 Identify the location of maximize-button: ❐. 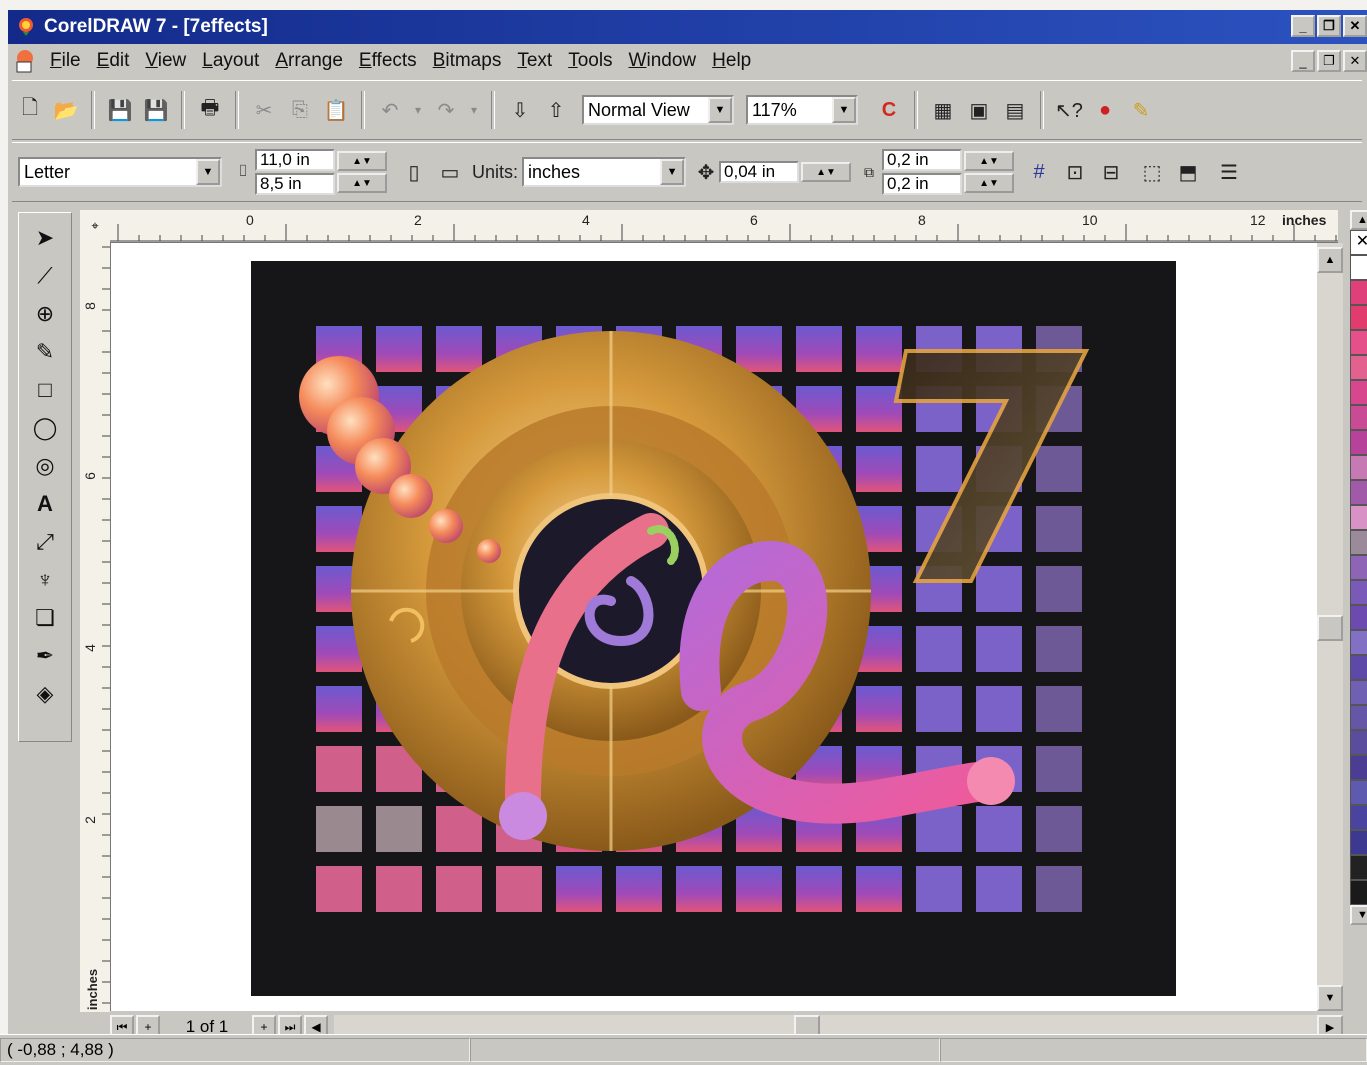
(1329, 26).